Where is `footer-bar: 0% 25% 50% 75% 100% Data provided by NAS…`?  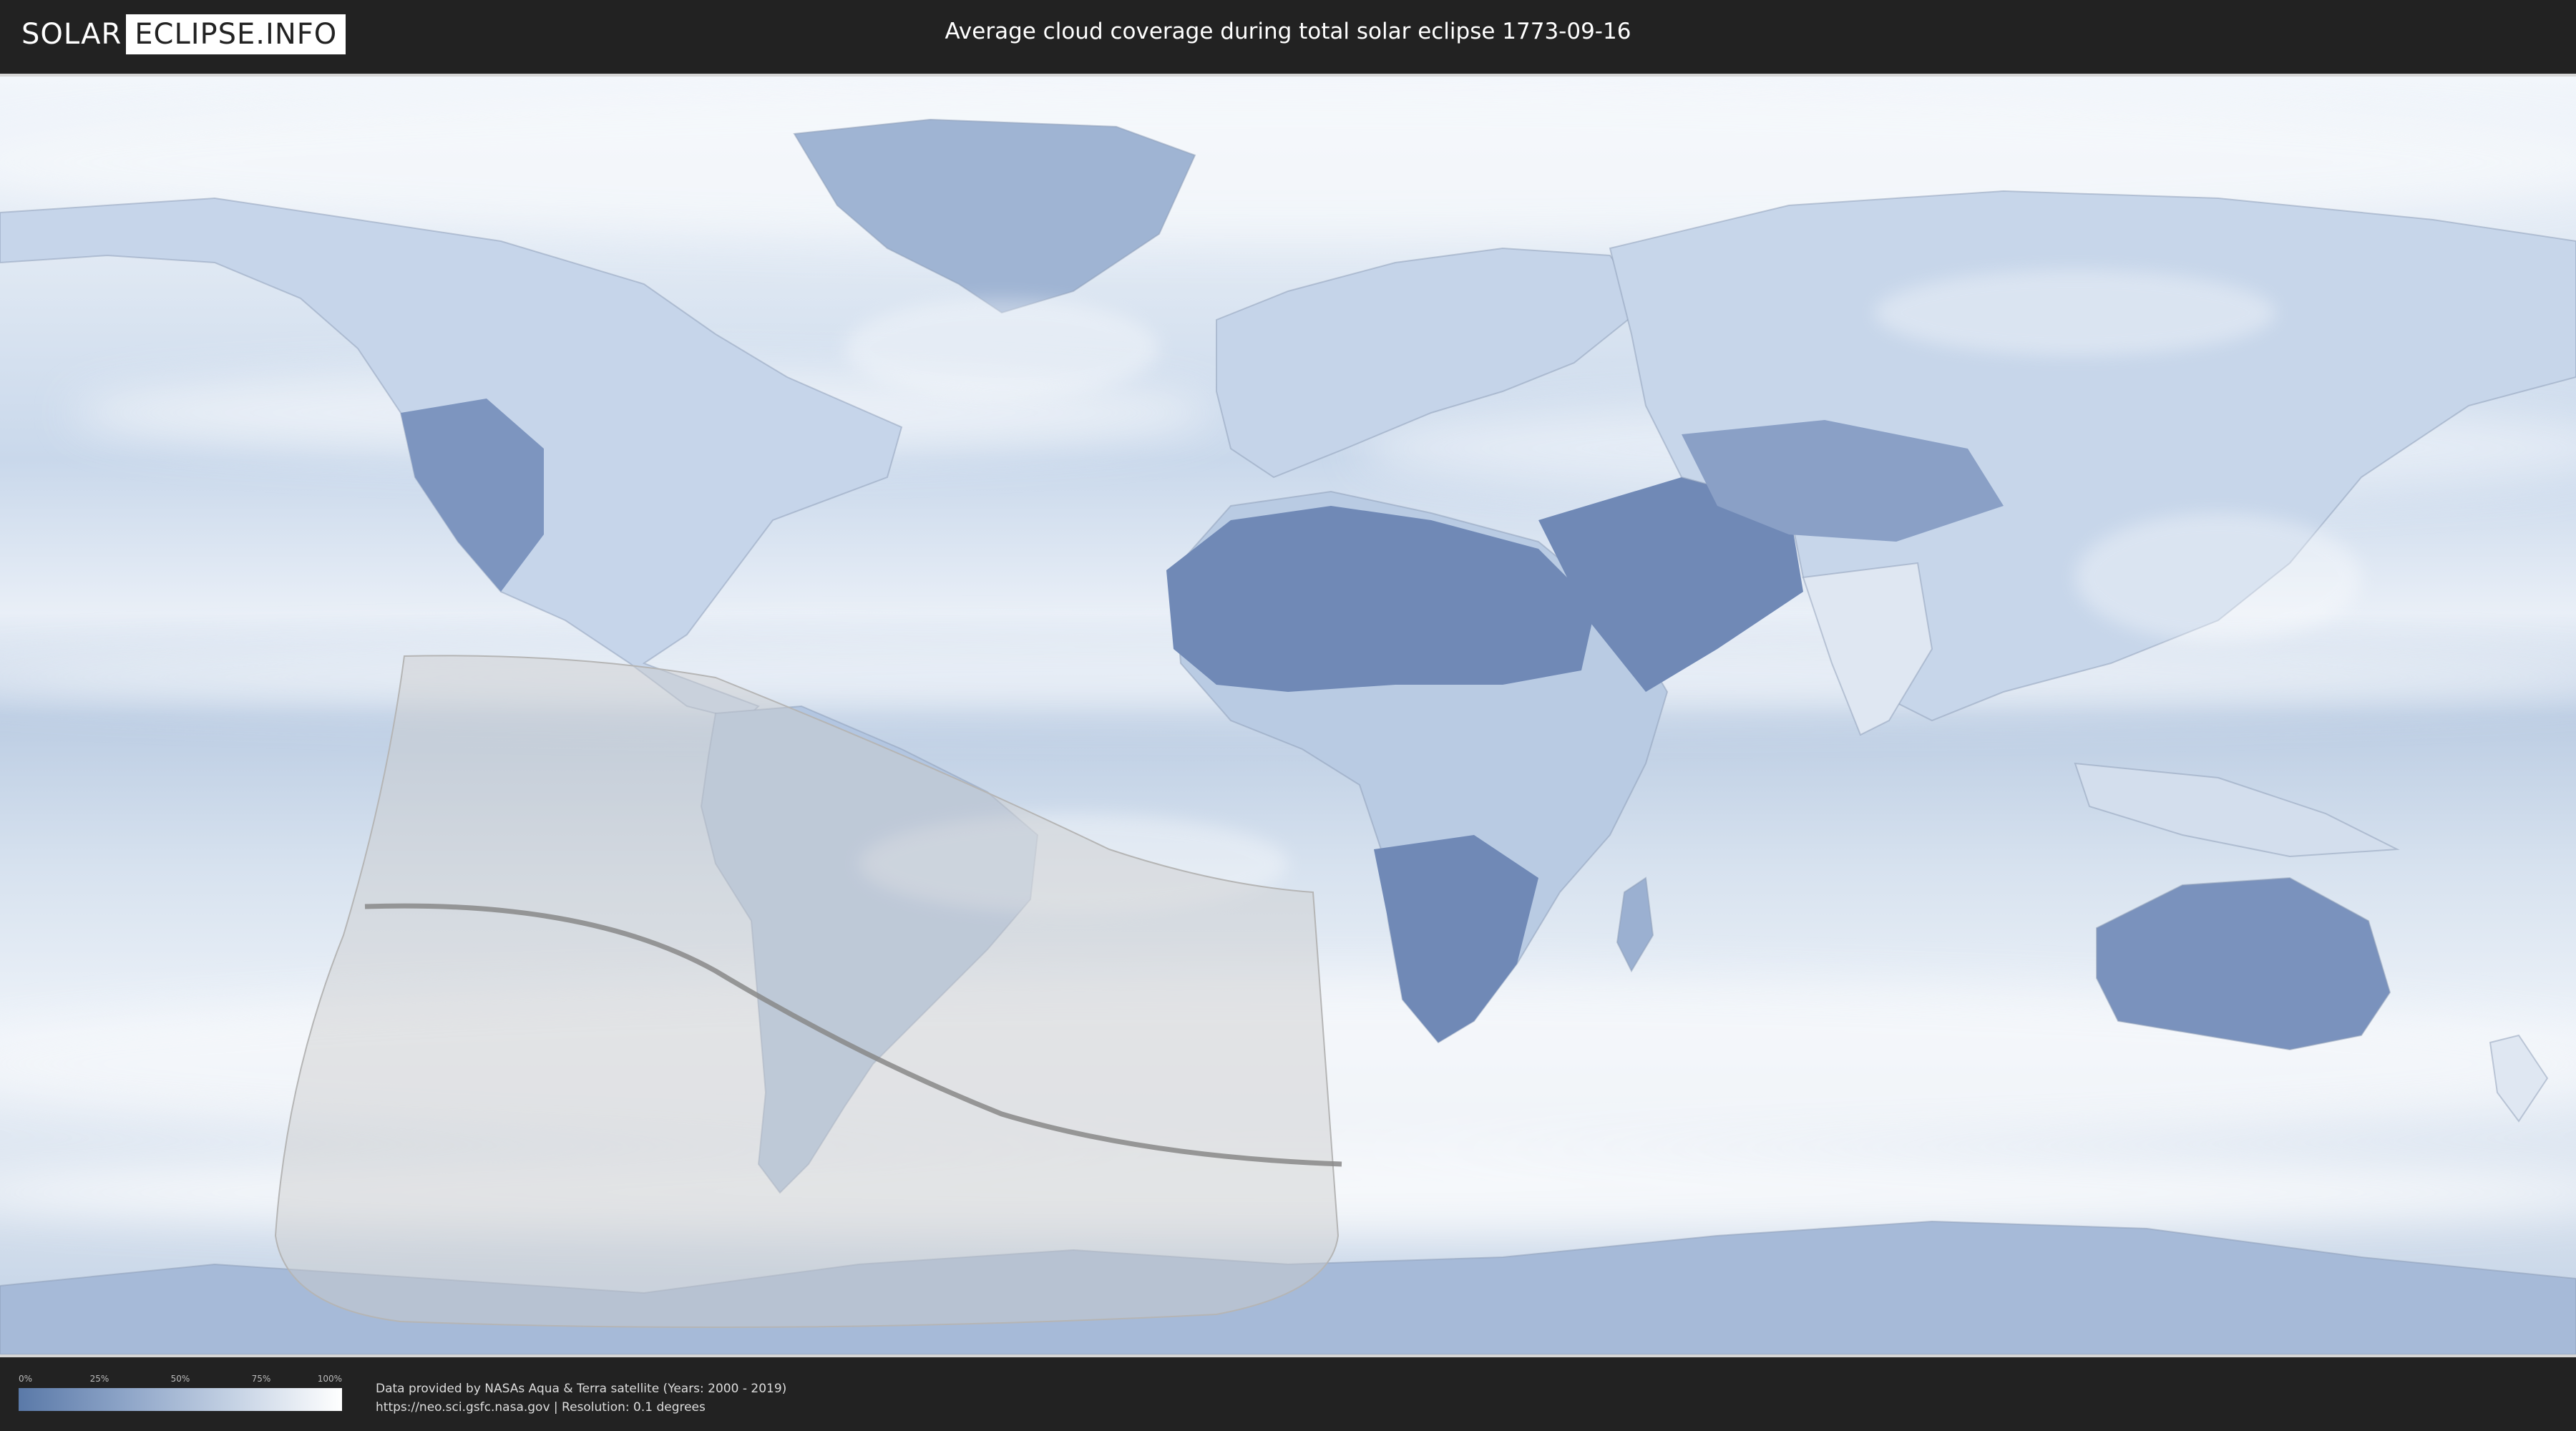
footer-bar: 0% 25% 50% 75% 100% Data provided by NAS… is located at coordinates (1288, 1394).